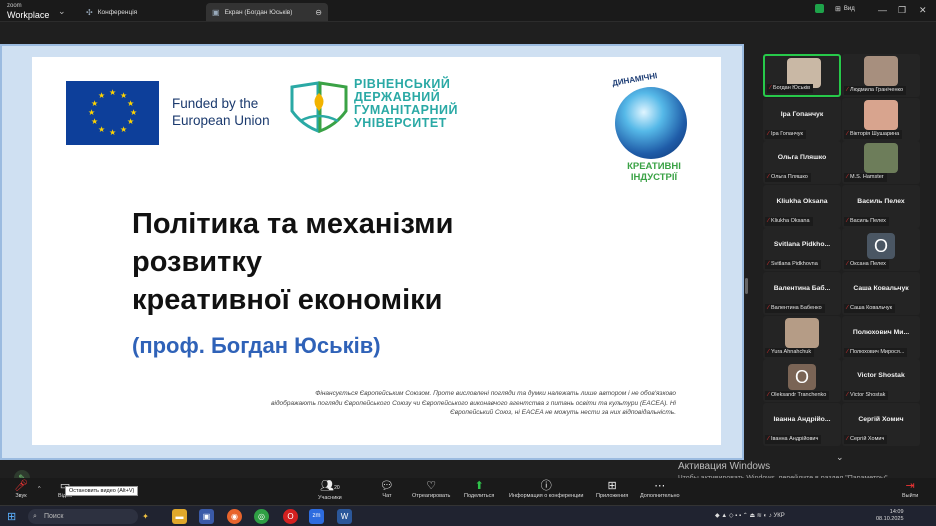 The image size is (936, 526). I want to click on participant-name: Саша Ковальчук, so click(881, 288).